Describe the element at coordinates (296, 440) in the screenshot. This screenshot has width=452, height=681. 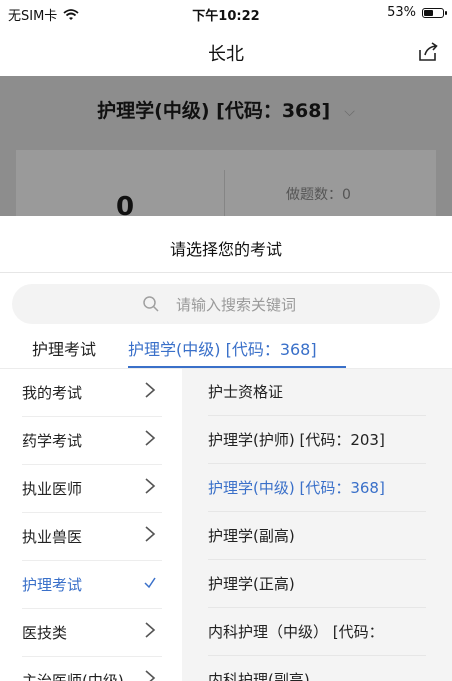
I see `exam-label: 护理学(护师) [代码：203]` at that location.